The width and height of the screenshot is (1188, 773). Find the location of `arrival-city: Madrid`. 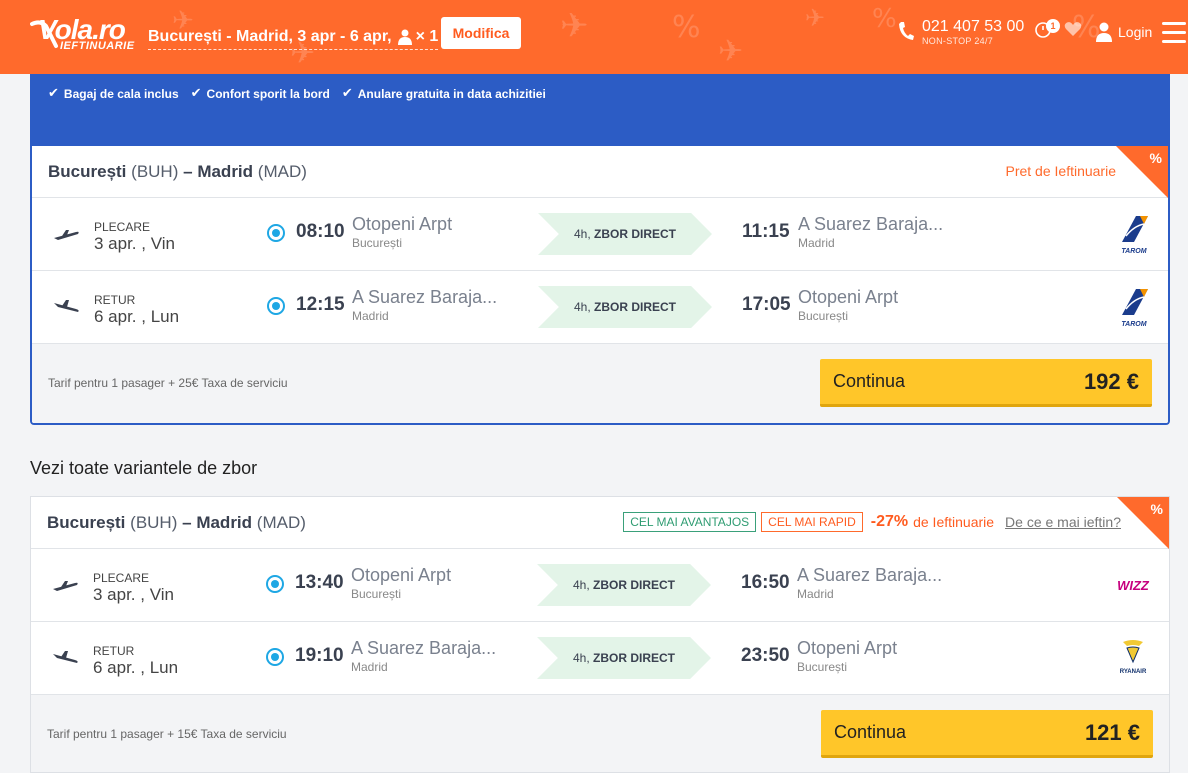

arrival-city: Madrid is located at coordinates (815, 594).